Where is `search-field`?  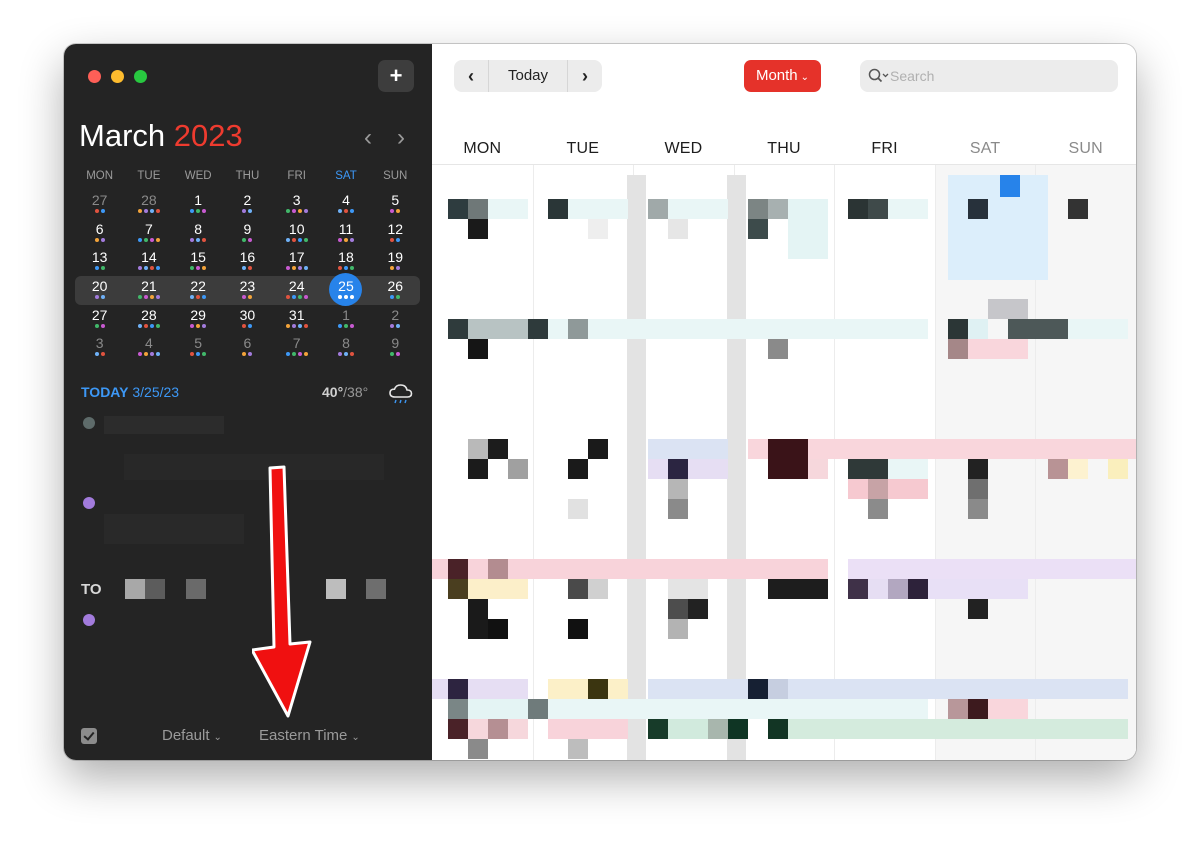 search-field is located at coordinates (989, 76).